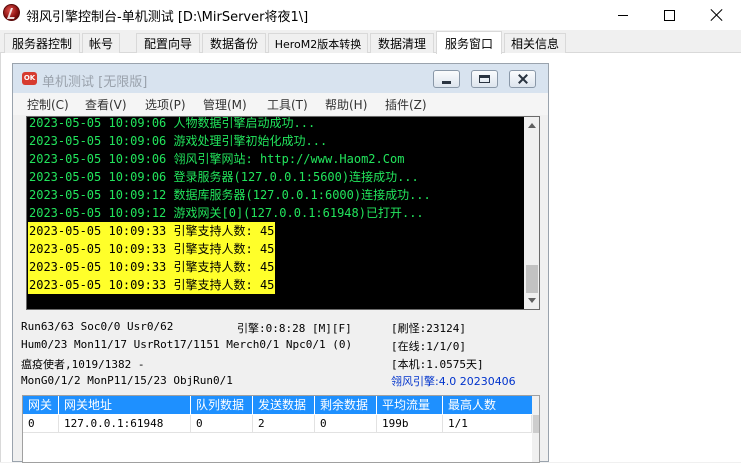  I want to click on minimize-button, so click(623, 15).